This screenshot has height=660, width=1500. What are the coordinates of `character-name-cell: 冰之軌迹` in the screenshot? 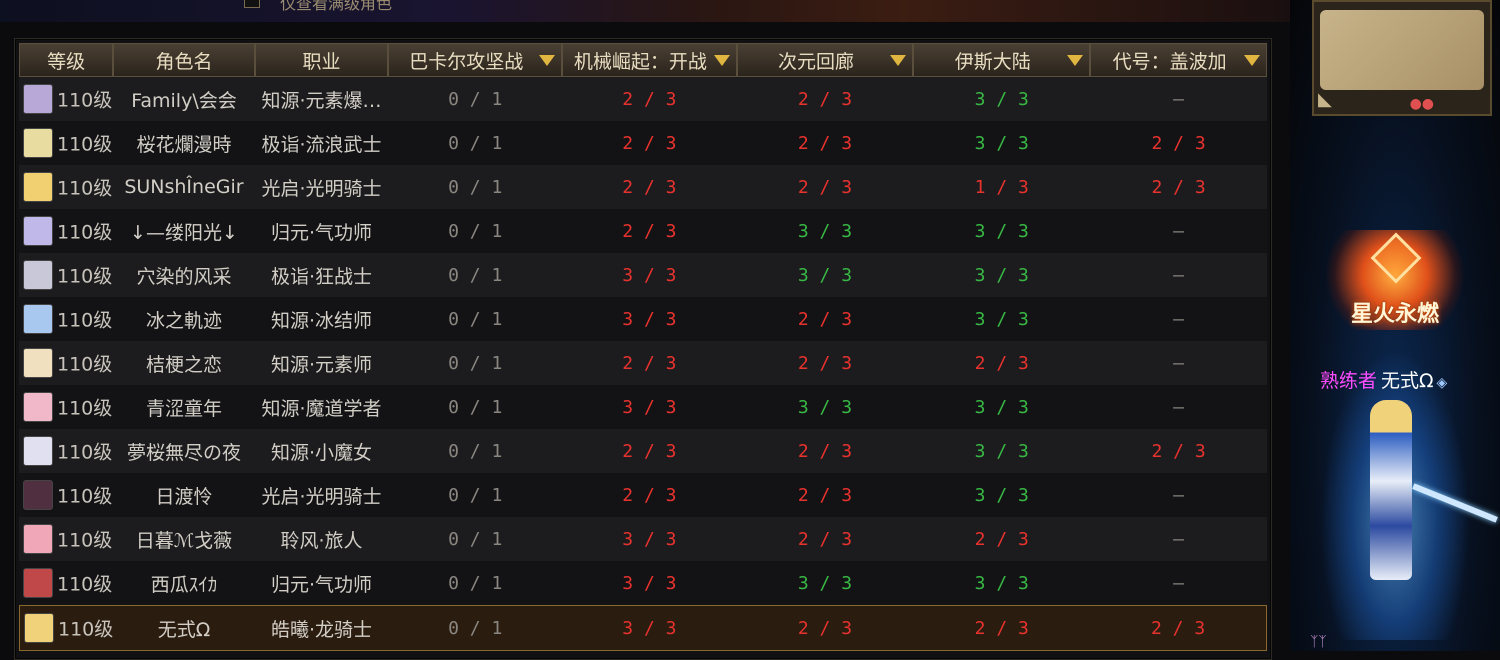 It's located at (184, 319).